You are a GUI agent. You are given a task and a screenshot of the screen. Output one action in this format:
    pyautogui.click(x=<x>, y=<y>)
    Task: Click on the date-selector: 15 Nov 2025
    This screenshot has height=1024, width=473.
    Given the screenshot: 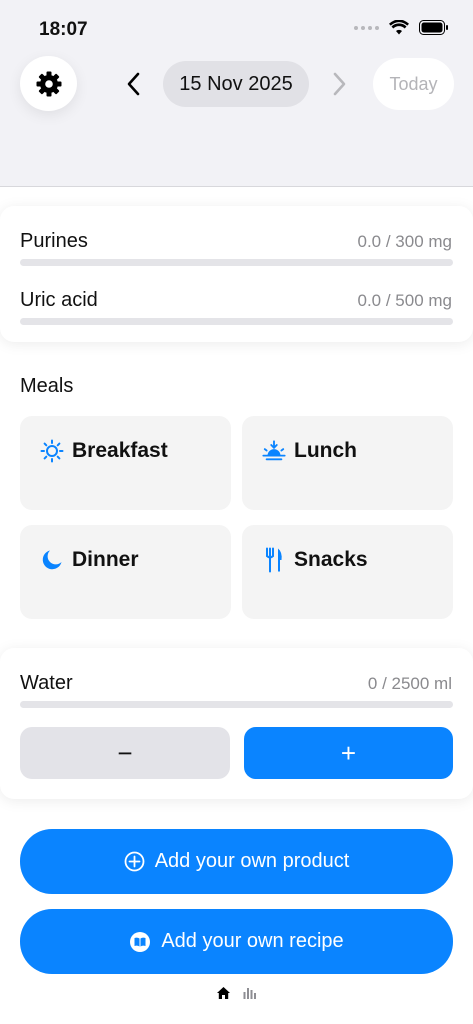 What is the action you would take?
    pyautogui.click(x=236, y=84)
    